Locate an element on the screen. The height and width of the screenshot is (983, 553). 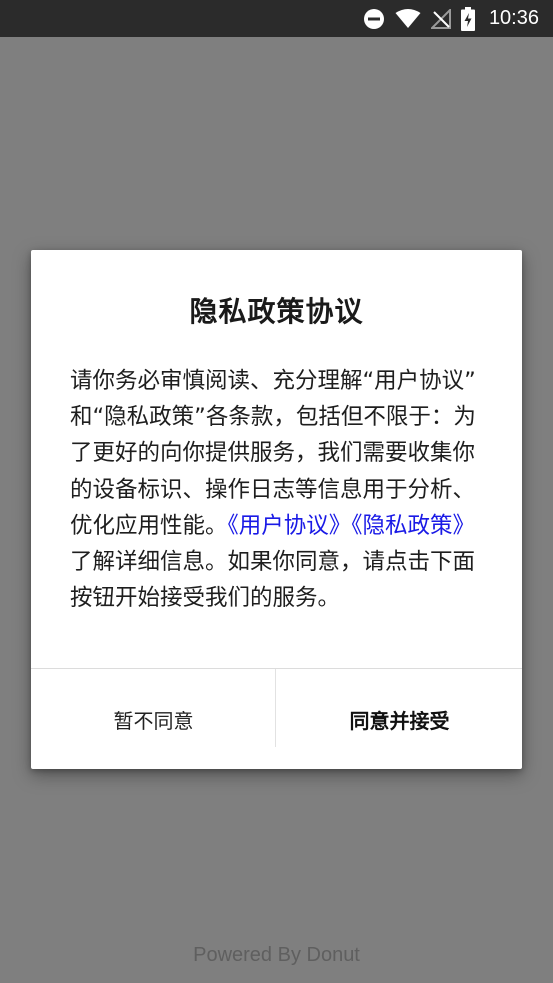
dialog-body-outro: 了解详细信息。如果你同意，请点击下面按钮开始接受我们的服务。 is located at coordinates (273, 580).